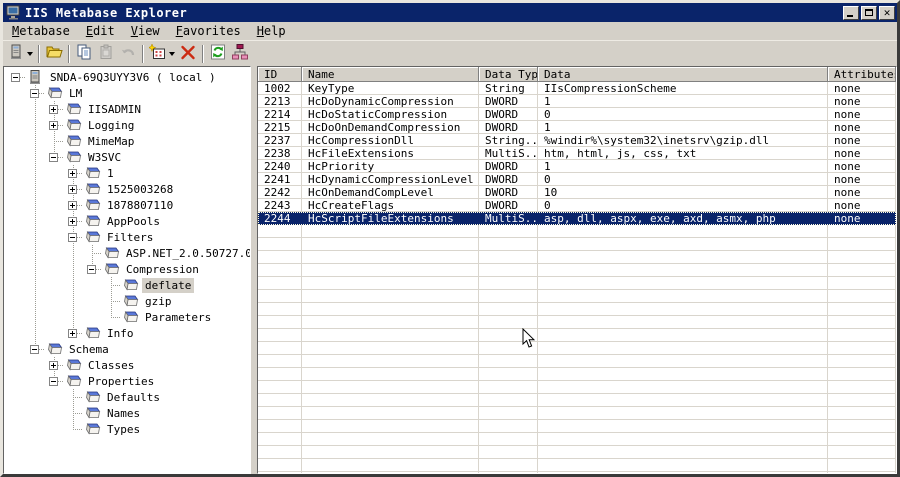 This screenshot has height=477, width=900. Describe the element at coordinates (577, 166) in the screenshot. I see `table-row-2240: 2240 HcPriority DWORD 1 none` at that location.